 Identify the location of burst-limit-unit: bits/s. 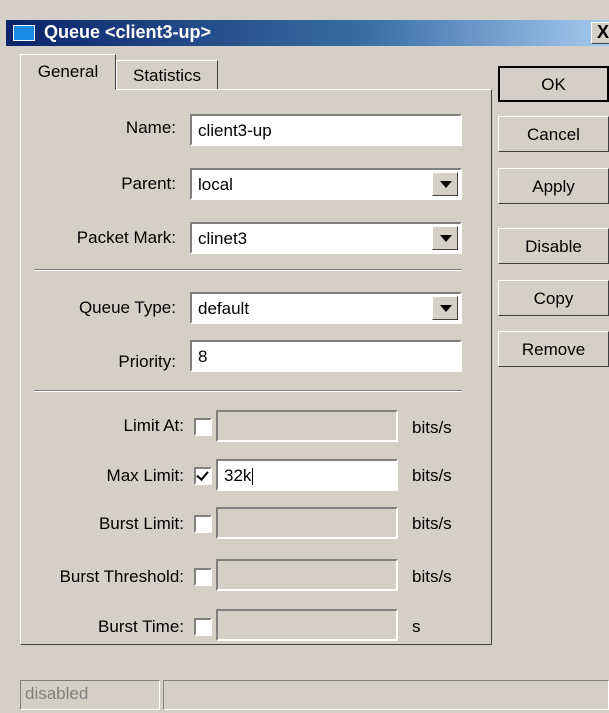
(432, 523).